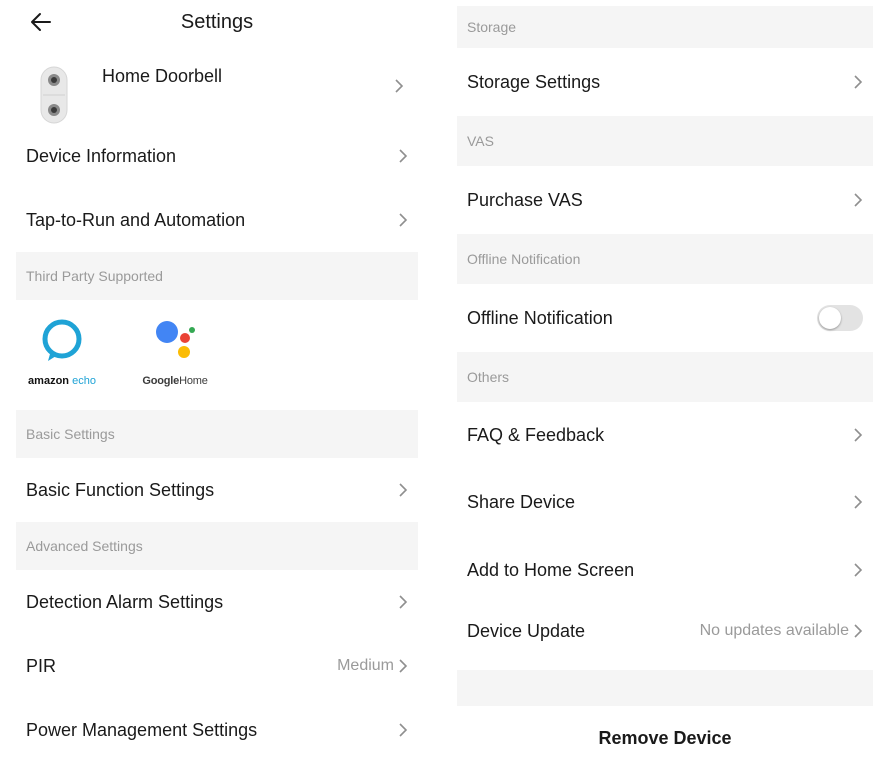  Describe the element at coordinates (142, 729) in the screenshot. I see `power-management-settings-label: Power Management Settings` at that location.